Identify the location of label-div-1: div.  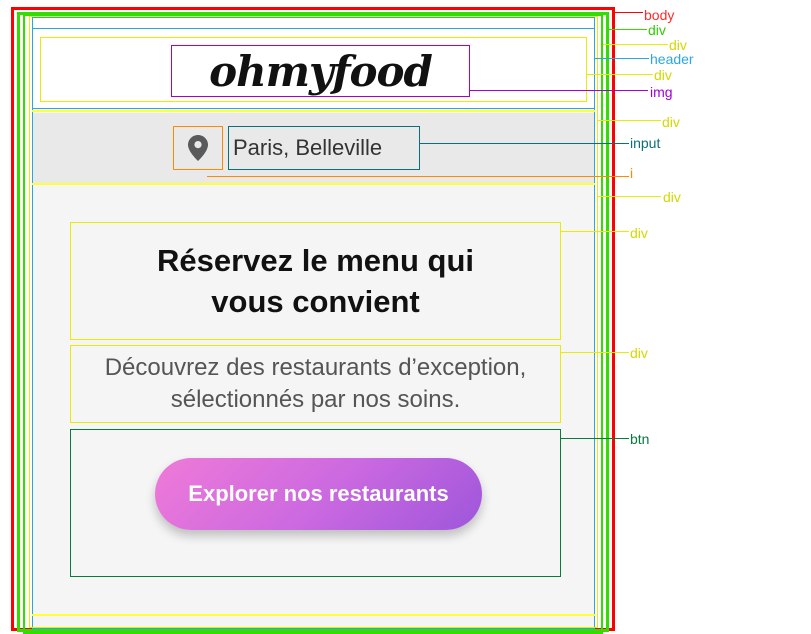
(657, 30).